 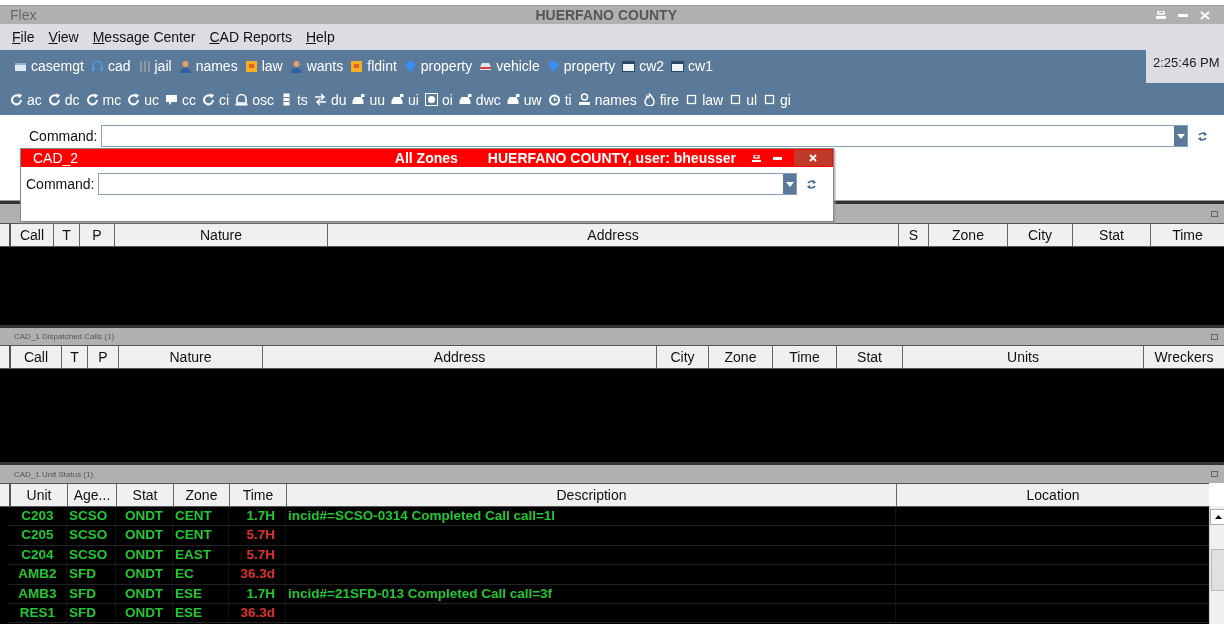 What do you see at coordinates (913, 235) in the screenshot?
I see `column-header: S` at bounding box center [913, 235].